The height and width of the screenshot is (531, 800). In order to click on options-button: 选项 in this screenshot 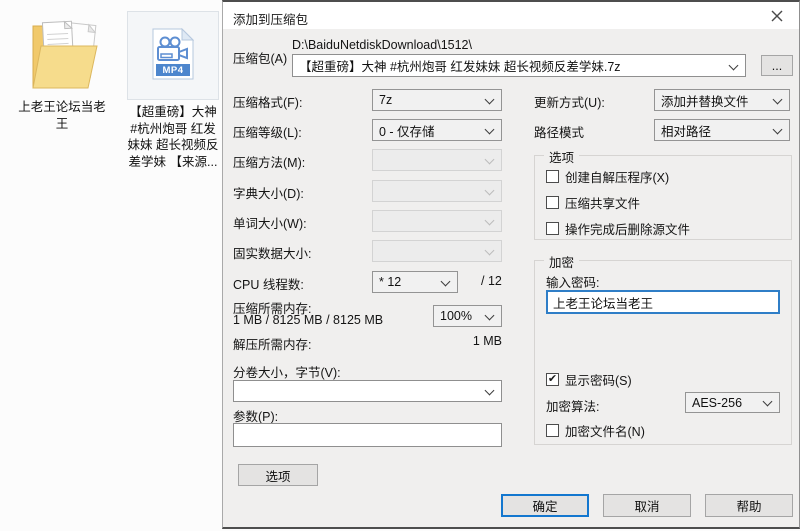, I will do `click(278, 475)`.